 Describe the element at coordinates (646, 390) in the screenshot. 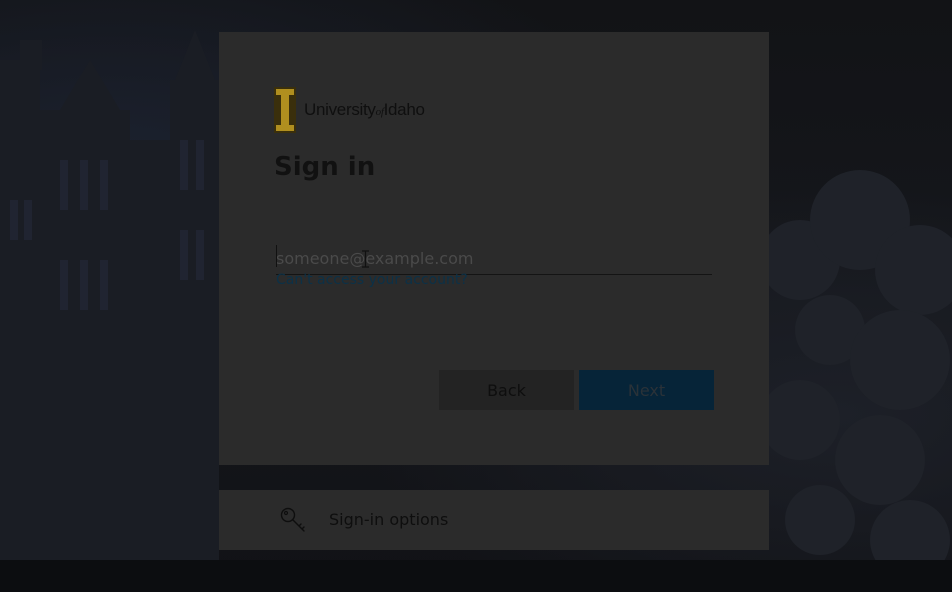

I see `next-button: Next` at that location.